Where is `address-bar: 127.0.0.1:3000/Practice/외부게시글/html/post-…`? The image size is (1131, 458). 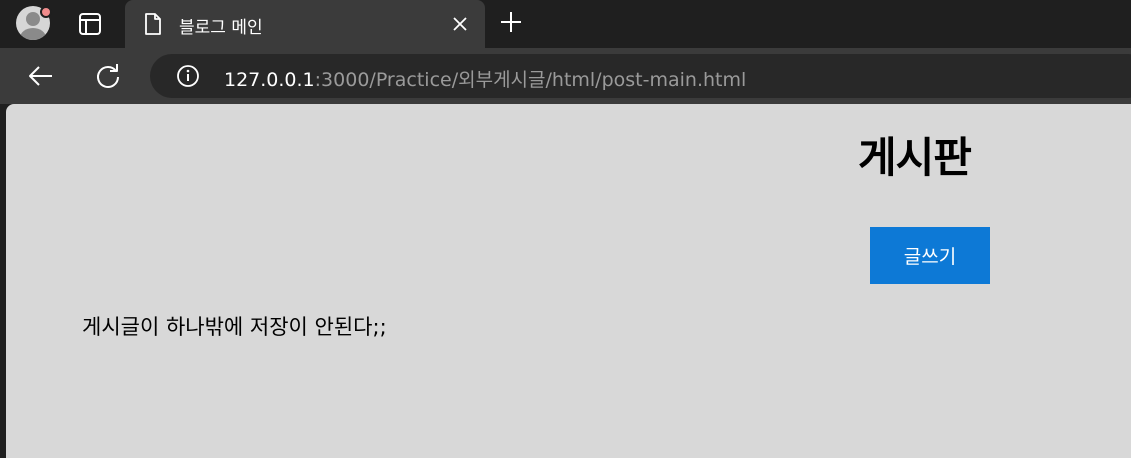
address-bar: 127.0.0.1:3000/Practice/외부게시글/html/post-… is located at coordinates (640, 76).